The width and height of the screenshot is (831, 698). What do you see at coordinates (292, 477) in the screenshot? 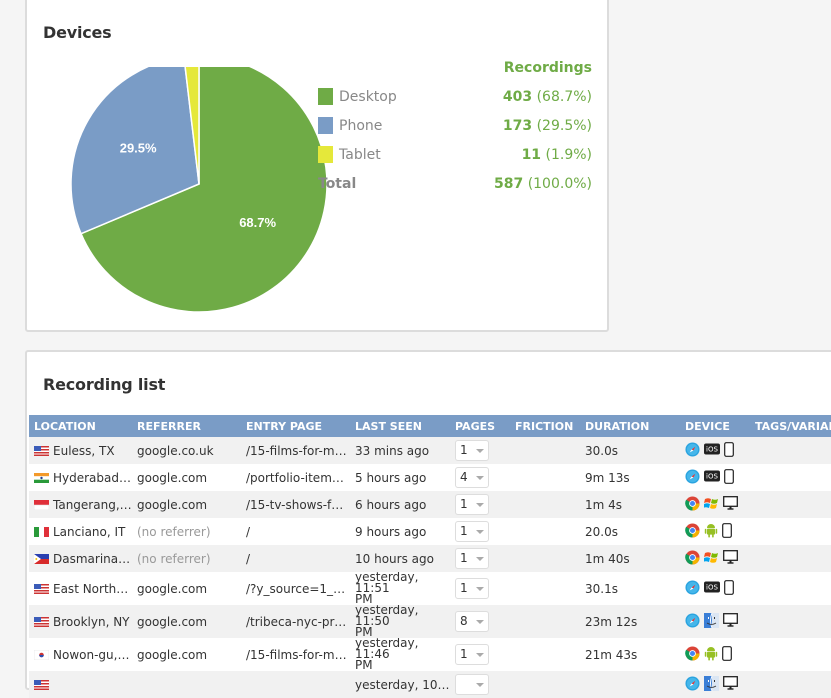
I see `entry-page-text: /portfolio-items` at bounding box center [292, 477].